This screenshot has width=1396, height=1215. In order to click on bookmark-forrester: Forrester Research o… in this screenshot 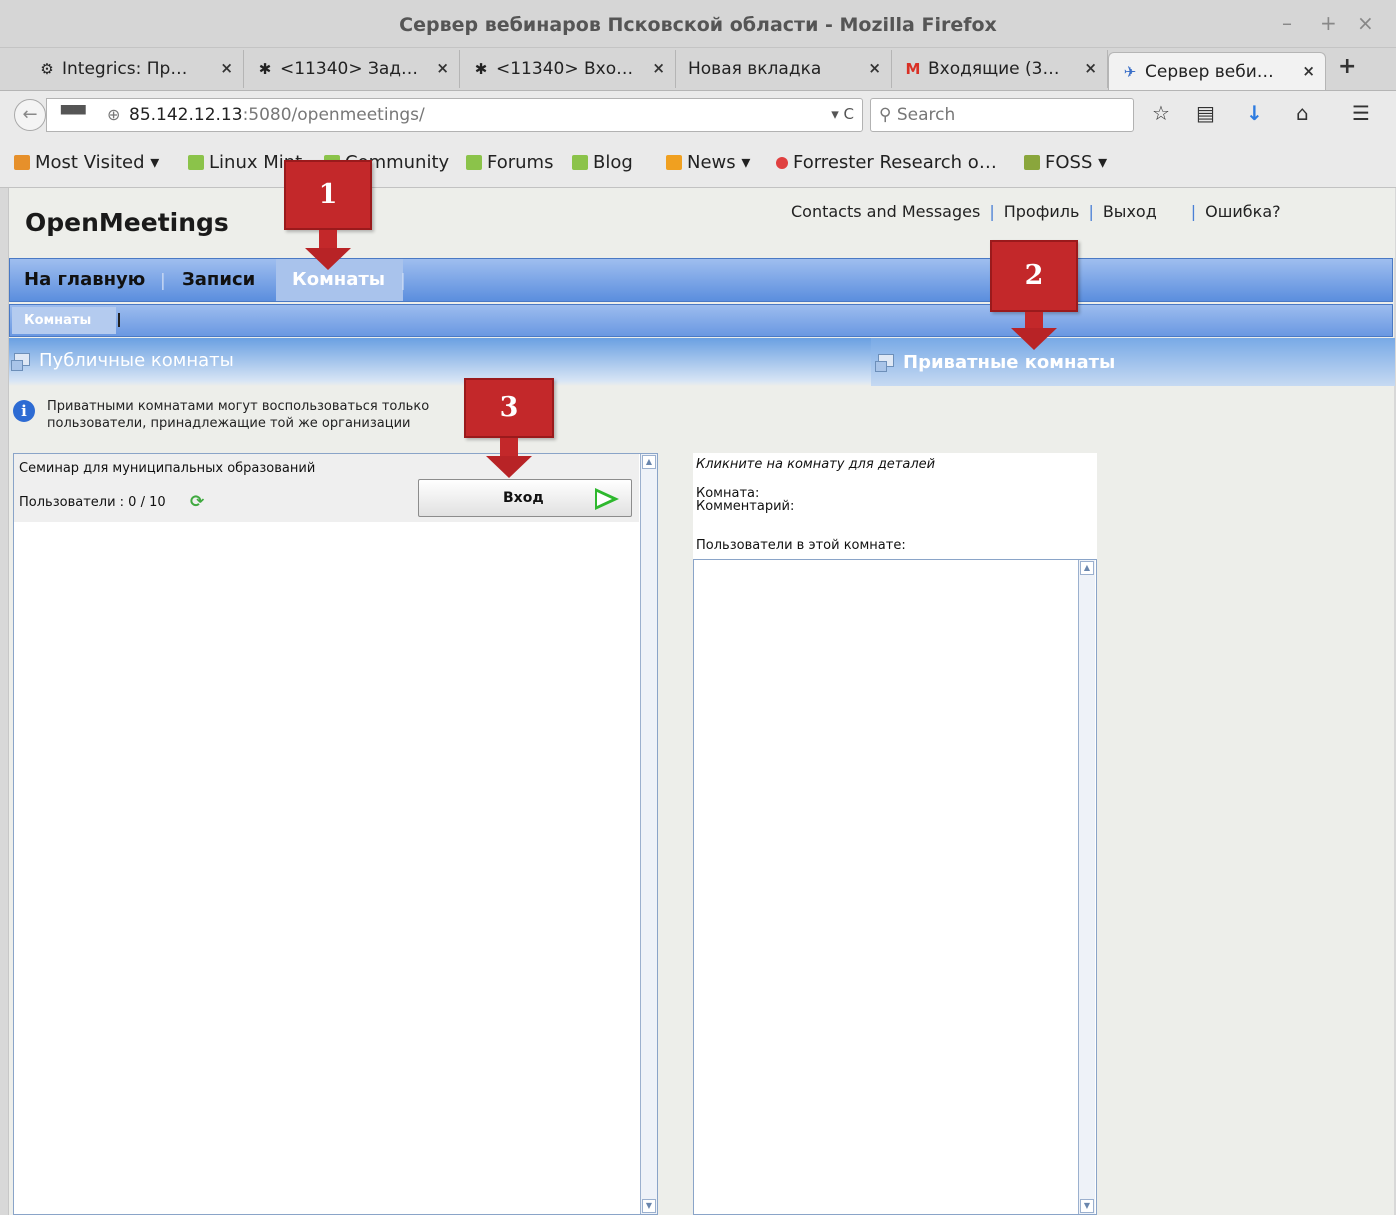, I will do `click(886, 162)`.